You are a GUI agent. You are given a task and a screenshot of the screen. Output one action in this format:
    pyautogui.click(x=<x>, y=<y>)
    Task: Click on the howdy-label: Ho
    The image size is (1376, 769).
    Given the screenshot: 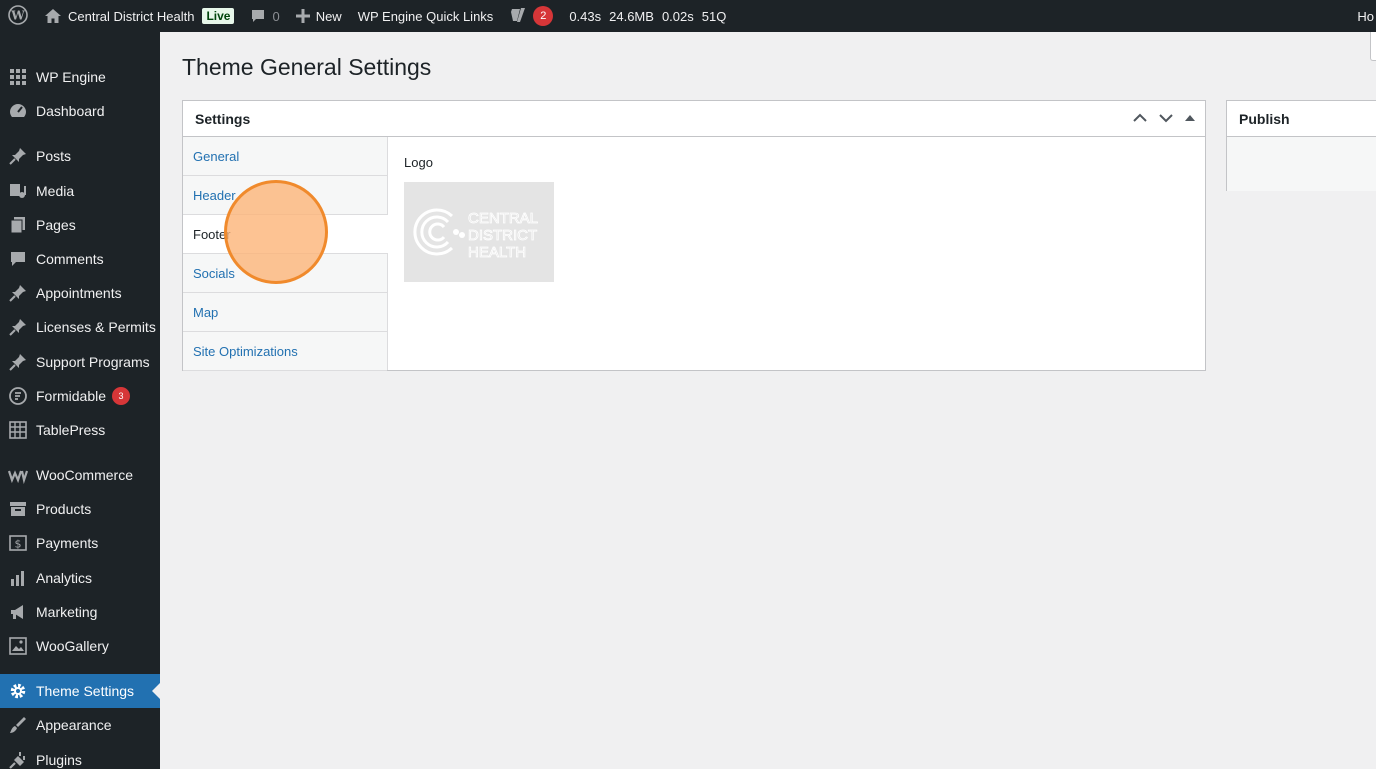 What is the action you would take?
    pyautogui.click(x=1365, y=16)
    